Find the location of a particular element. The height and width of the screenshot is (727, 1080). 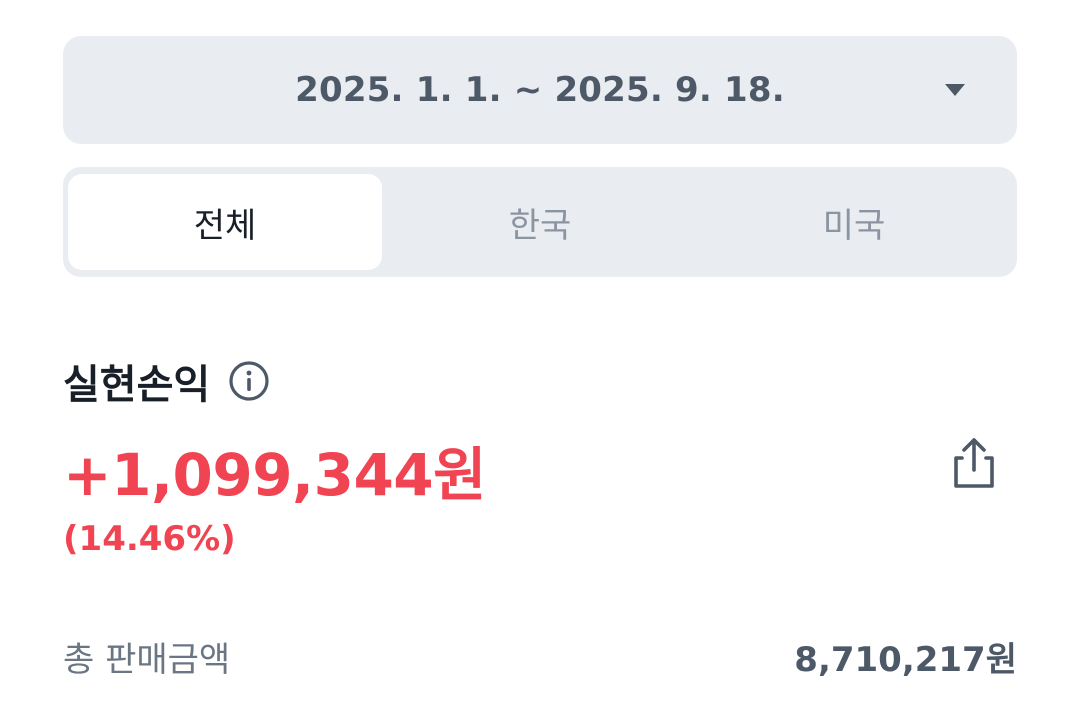

realized-pnl-header: 실현손익 is located at coordinates (166, 381).